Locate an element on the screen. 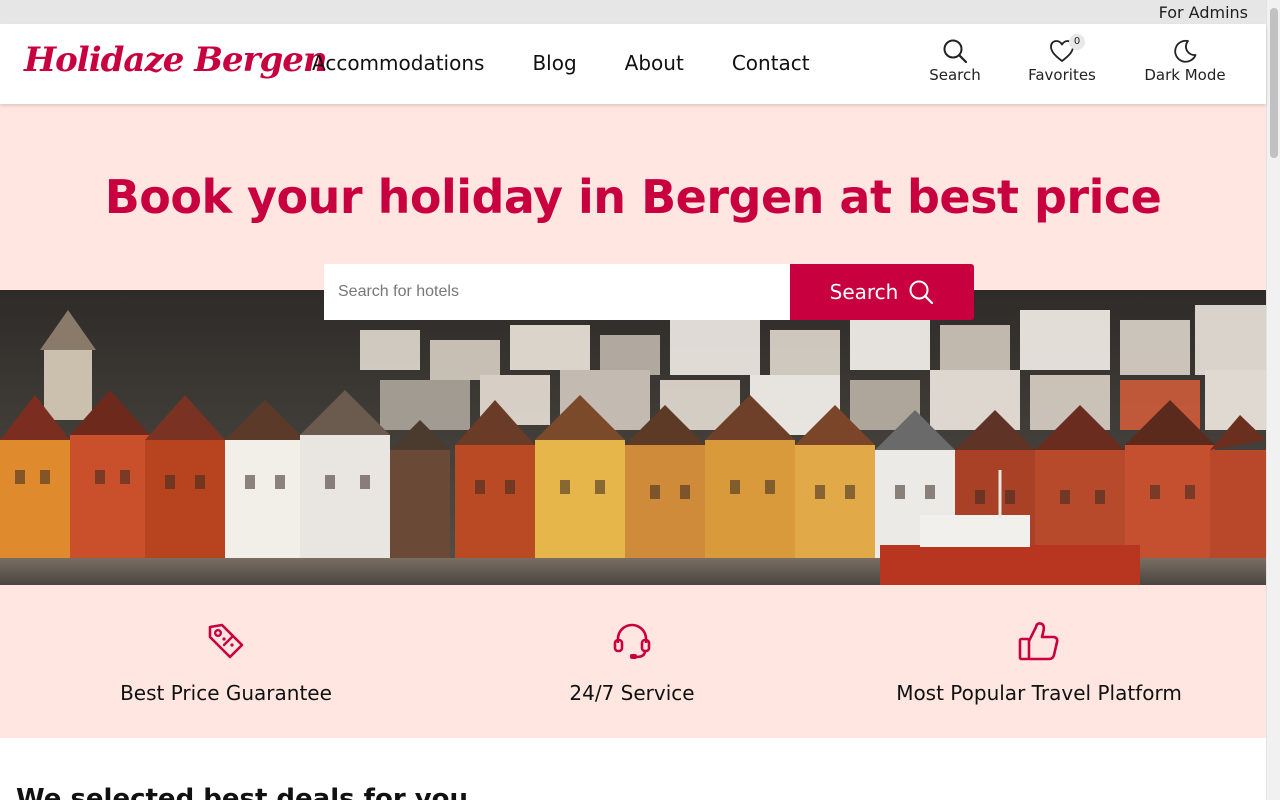  nav-blog: Blog is located at coordinates (554, 63).